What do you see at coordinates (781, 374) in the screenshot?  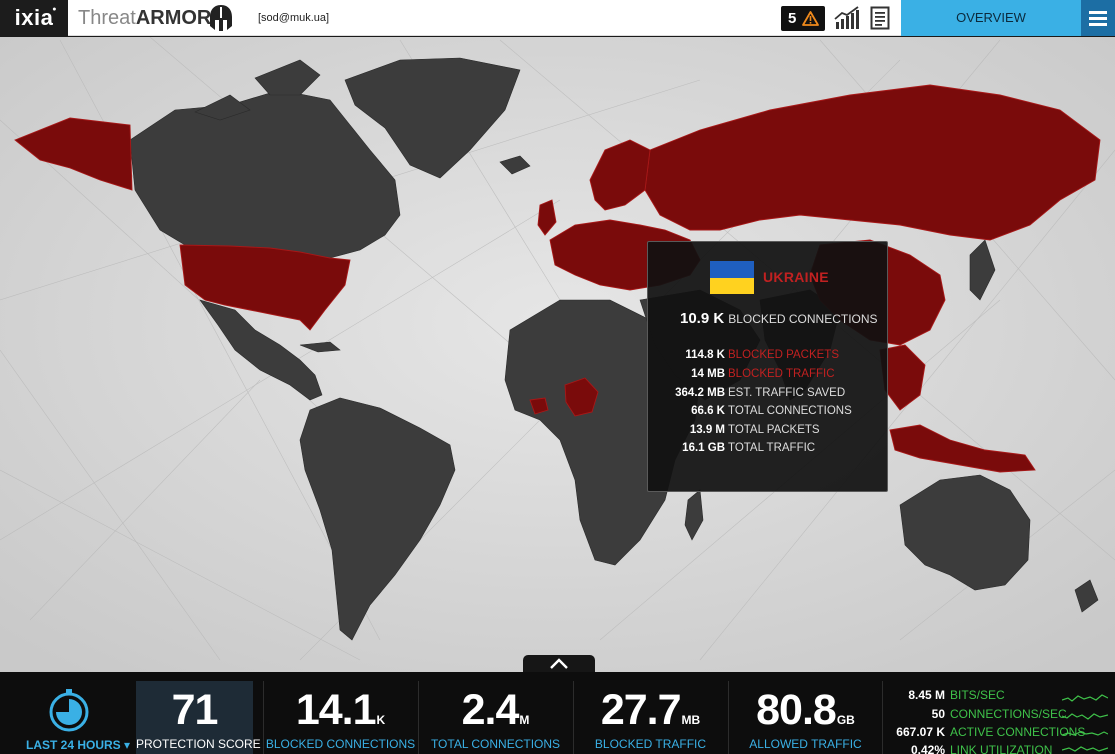 I see `row-label: BLOCKED TRAFFIC` at bounding box center [781, 374].